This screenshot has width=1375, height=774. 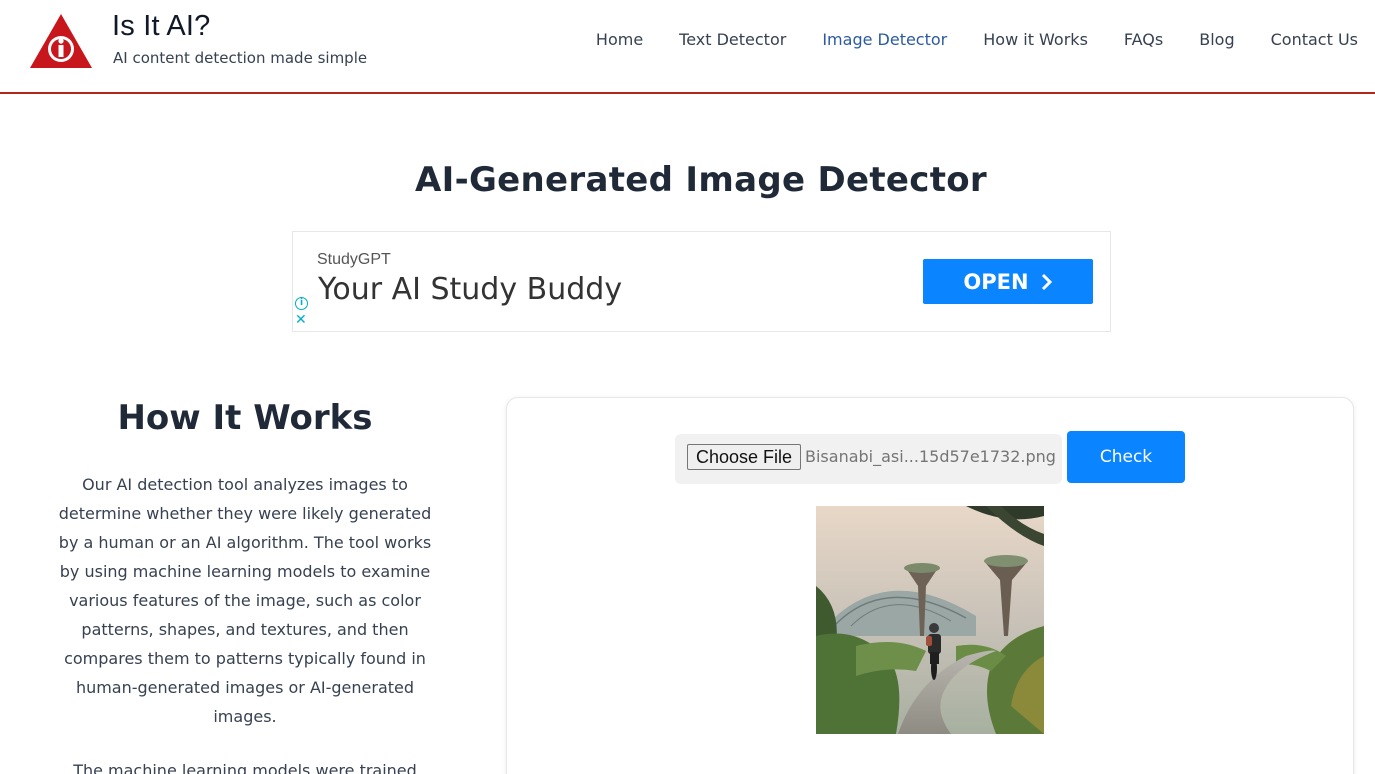 I want to click on how-it-works-paragraph-2: The machine learning models were trained, so click(x=245, y=767).